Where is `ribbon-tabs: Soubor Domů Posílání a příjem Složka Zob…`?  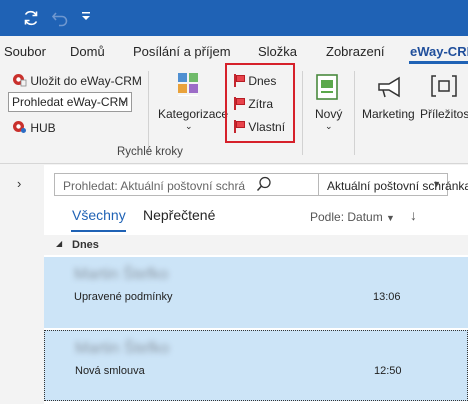 ribbon-tabs: Soubor Domů Posílání a příjem Složka Zob… is located at coordinates (234, 50).